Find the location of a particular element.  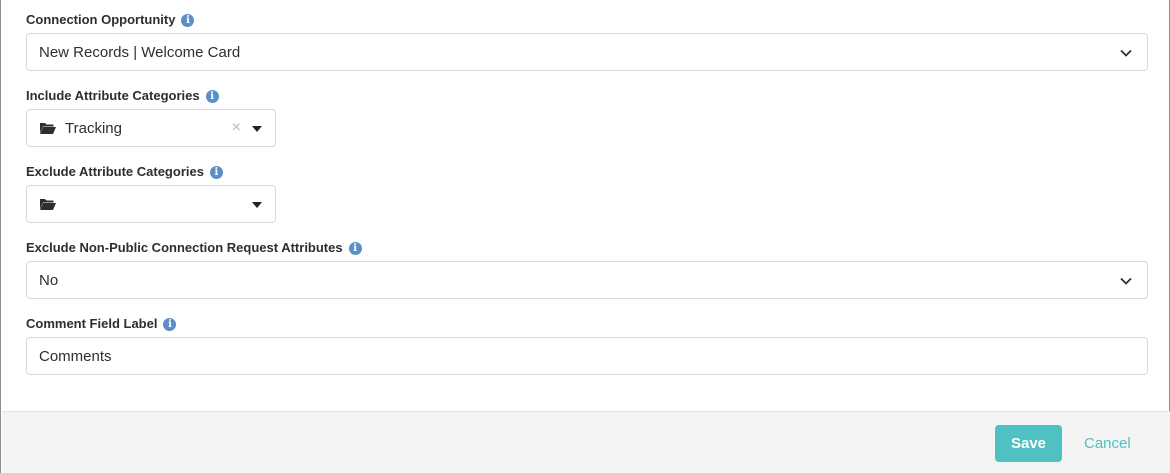

connection-opportunity-label-row: Connection Opportunity i is located at coordinates (110, 20).